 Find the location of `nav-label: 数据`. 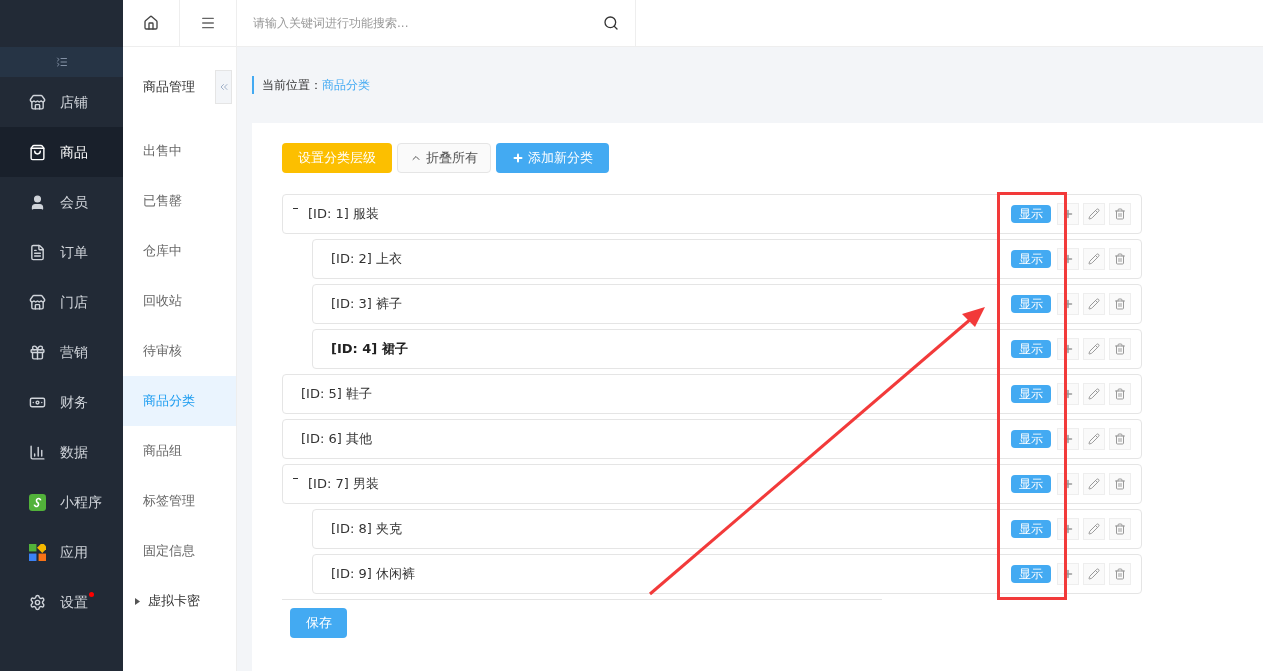

nav-label: 数据 is located at coordinates (74, 452).